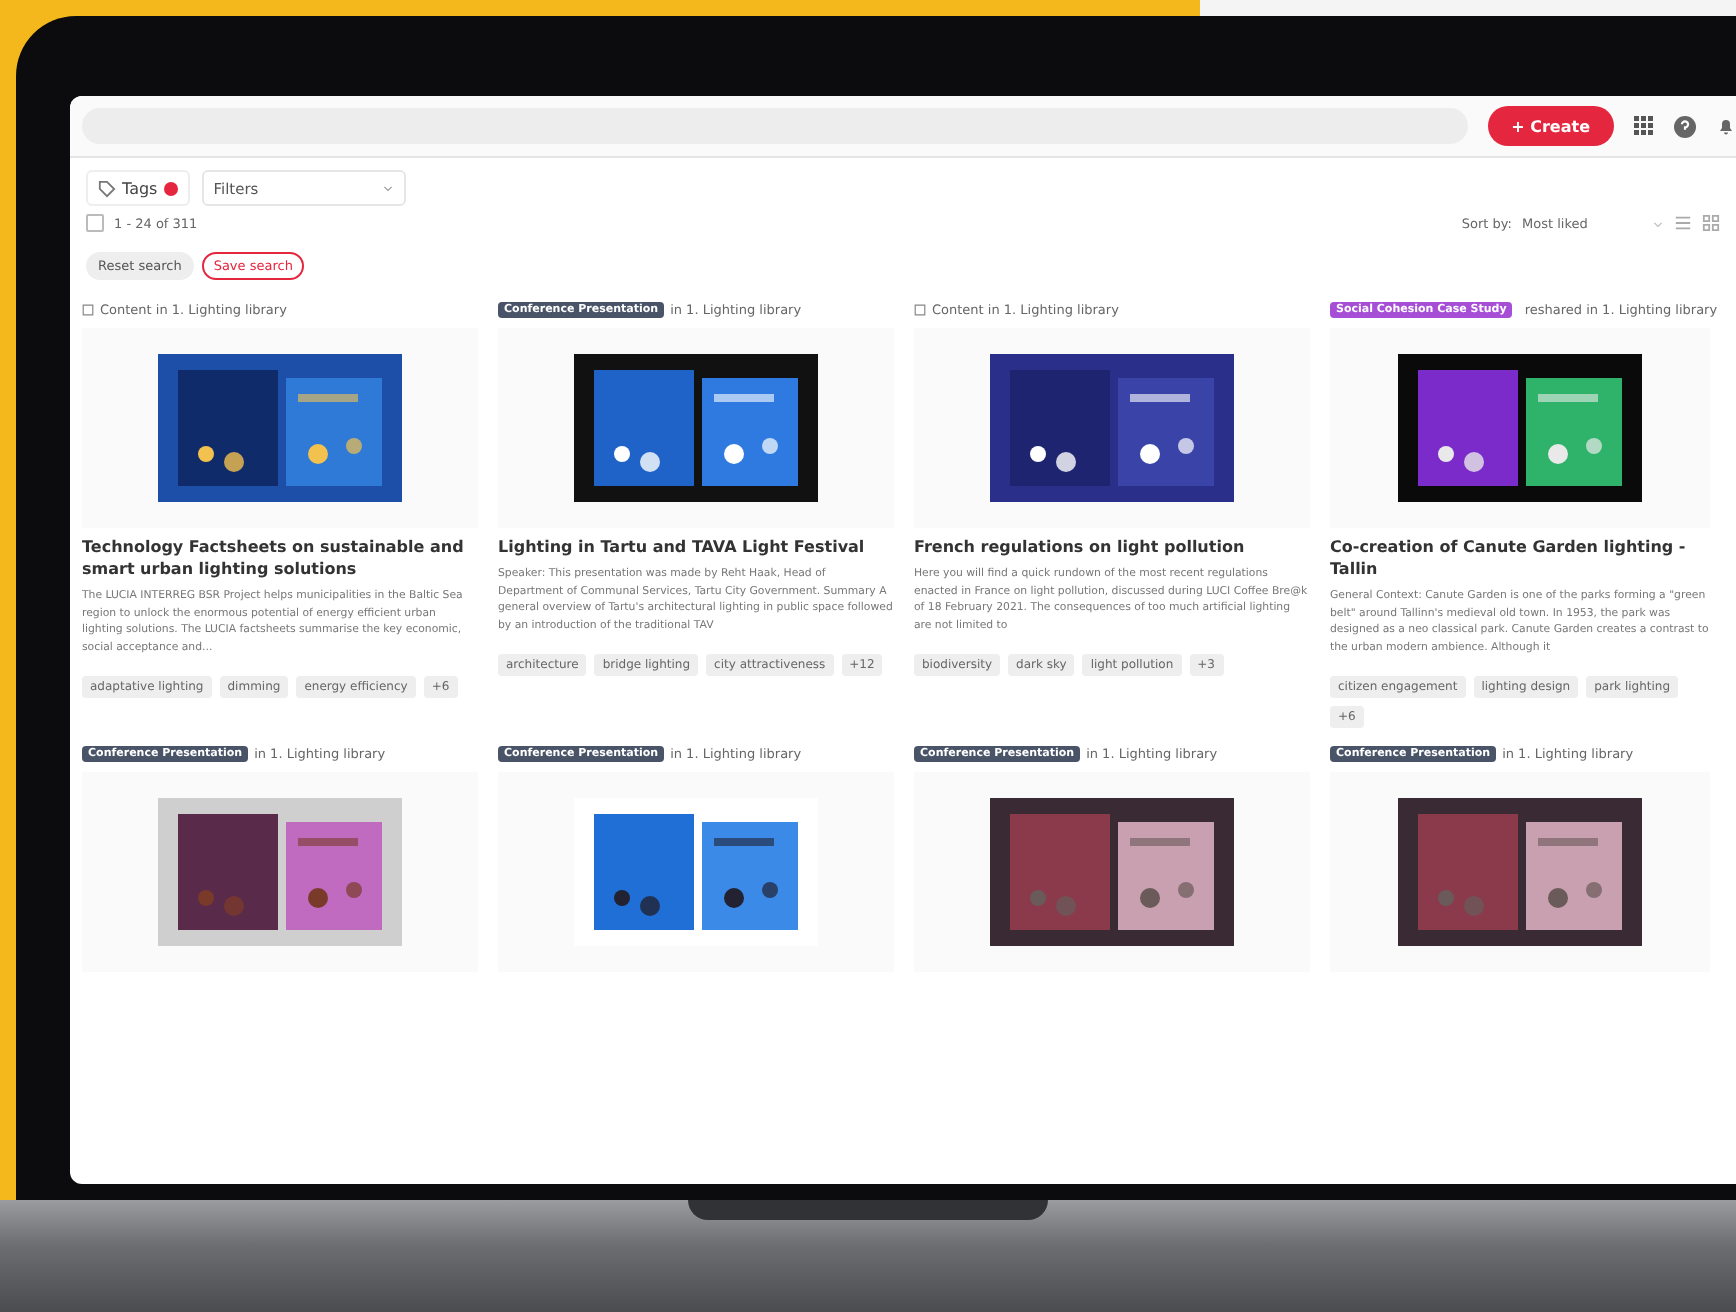  Describe the element at coordinates (1726, 126) in the screenshot. I see `bell-icon` at that location.